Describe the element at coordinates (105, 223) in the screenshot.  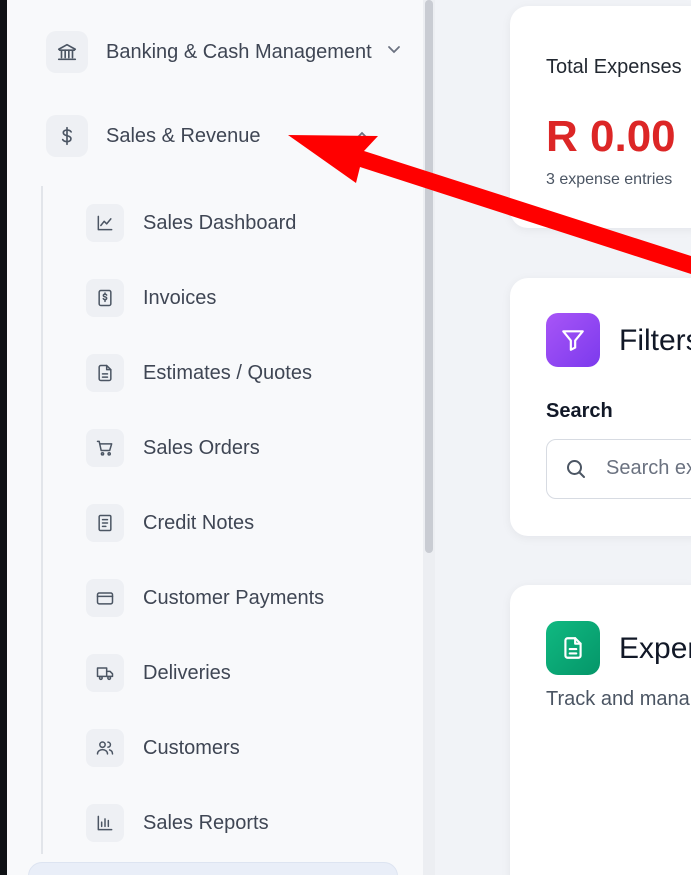
I see `line-chart-icon` at that location.